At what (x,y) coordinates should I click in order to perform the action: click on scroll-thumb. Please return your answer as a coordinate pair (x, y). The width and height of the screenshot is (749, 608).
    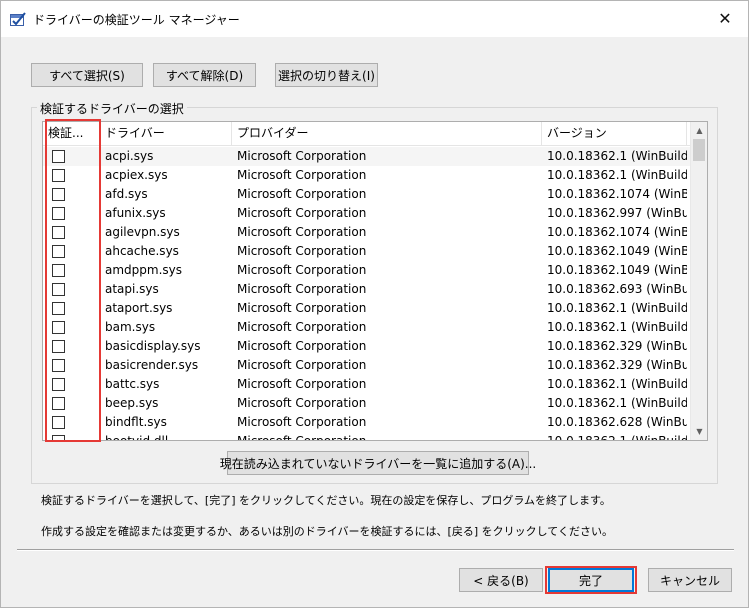
    Looking at the image, I should click on (699, 150).